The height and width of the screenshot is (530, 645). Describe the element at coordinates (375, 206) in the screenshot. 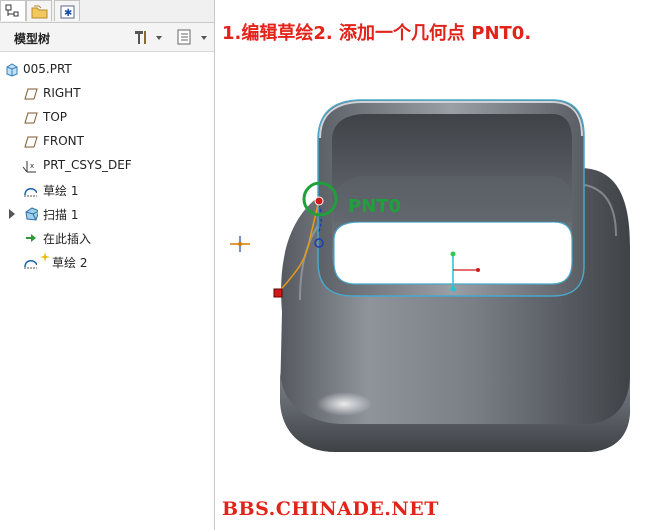

I see `pnt0-label: PNT0` at that location.